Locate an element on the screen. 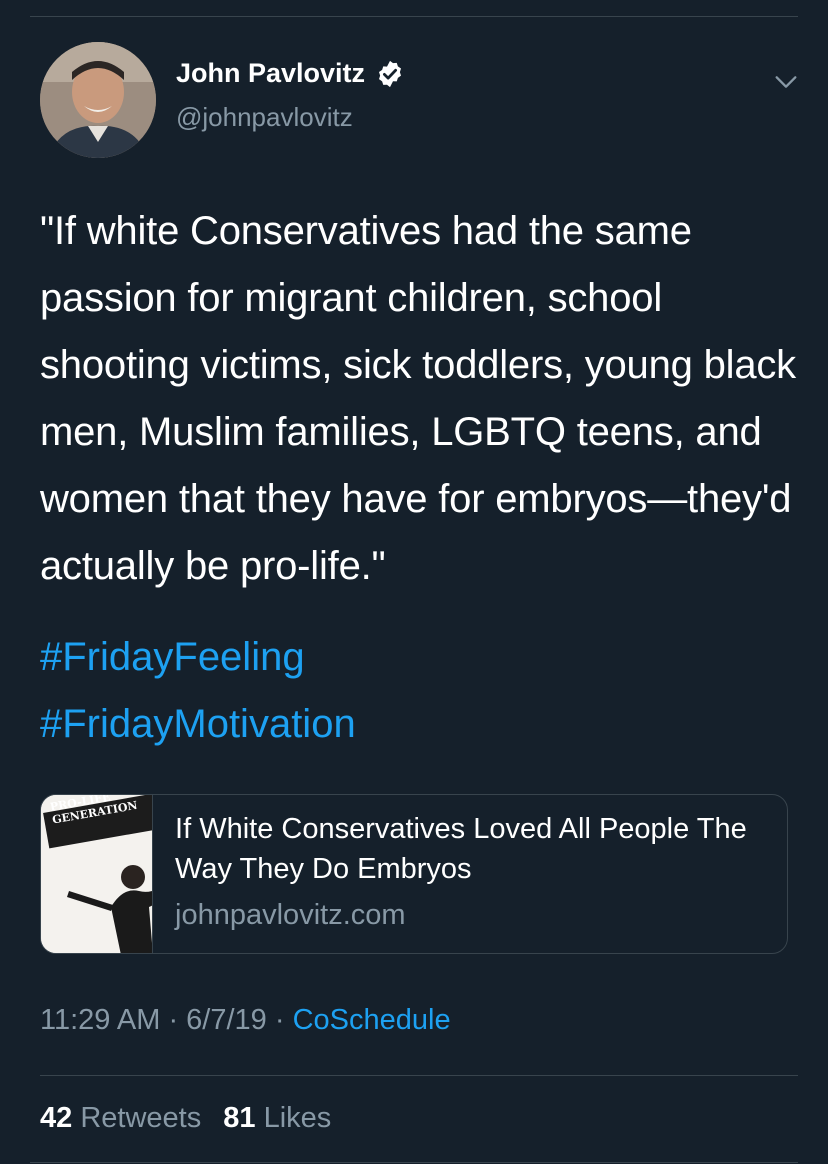  tweet-source-link: CoSchedule is located at coordinates (372, 1020).